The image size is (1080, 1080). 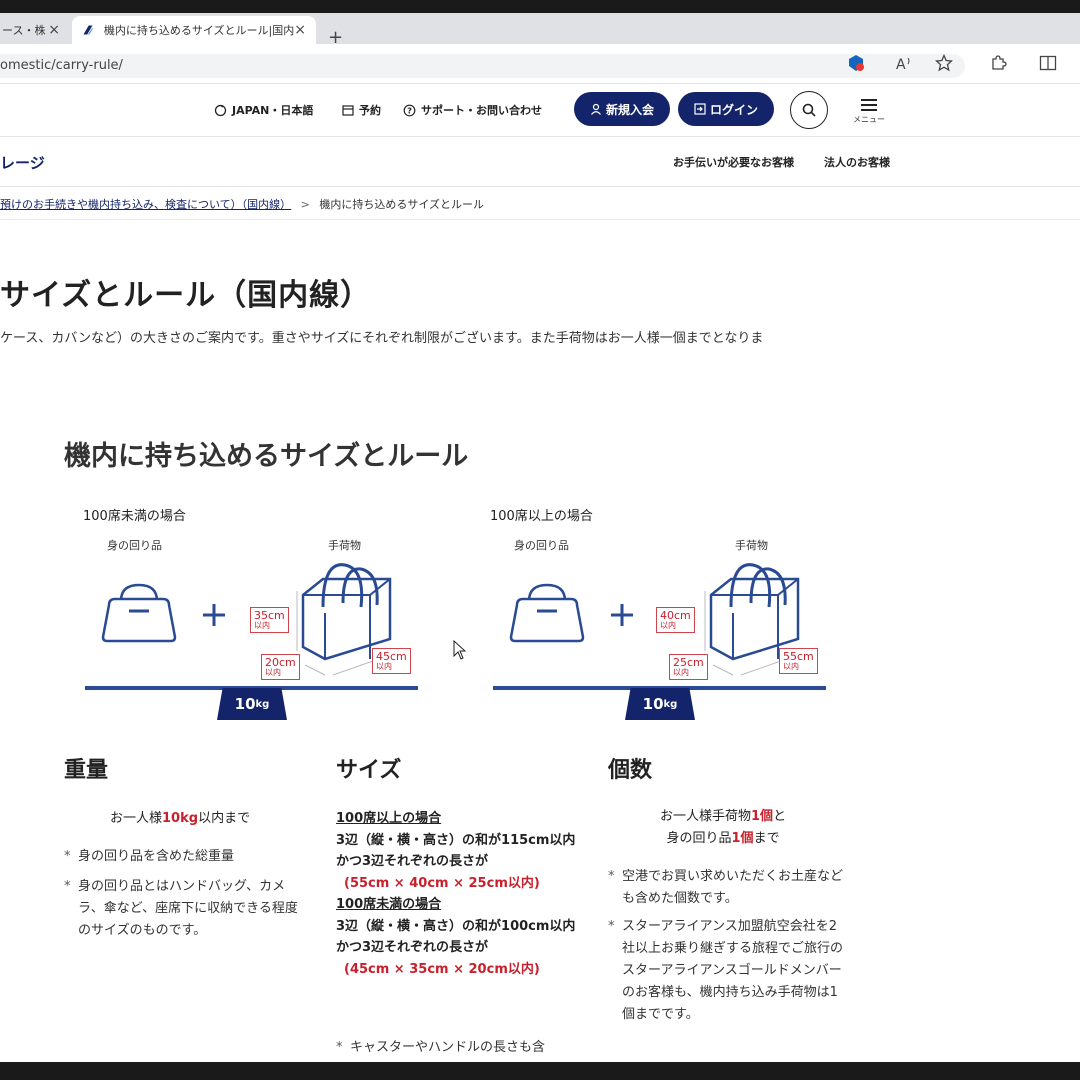 I want to click on section-brand-label: レージ, so click(x=22, y=162).